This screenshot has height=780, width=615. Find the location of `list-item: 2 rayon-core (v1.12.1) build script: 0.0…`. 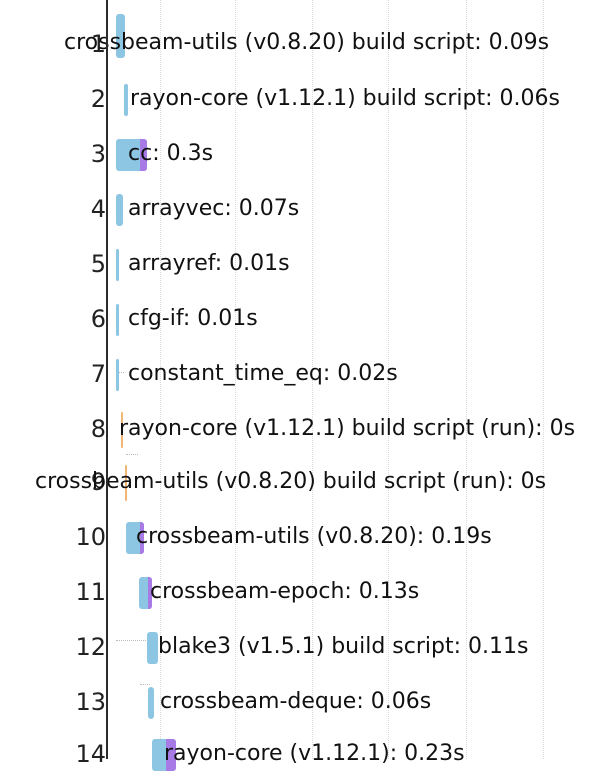

list-item: 2 rayon-core (v1.12.1) build script: 0.0… is located at coordinates (307, 100).